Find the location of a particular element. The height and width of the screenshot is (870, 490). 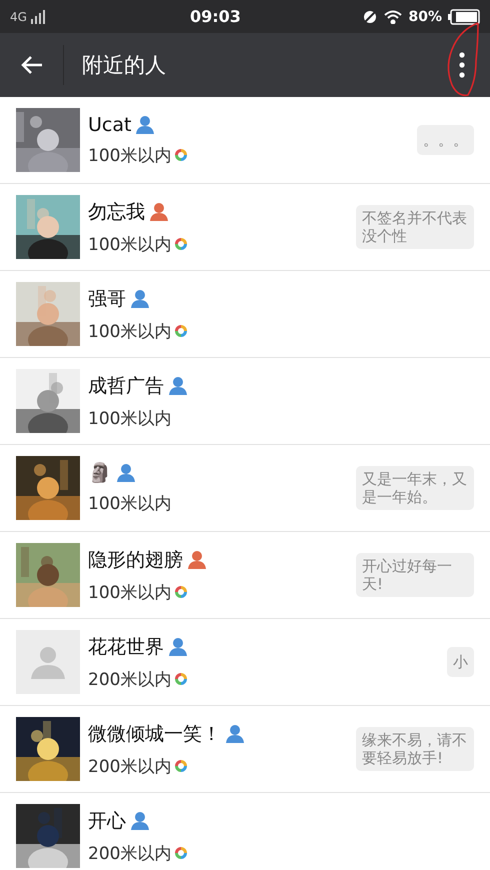

signature-bubble: 。。。 is located at coordinates (445, 140).